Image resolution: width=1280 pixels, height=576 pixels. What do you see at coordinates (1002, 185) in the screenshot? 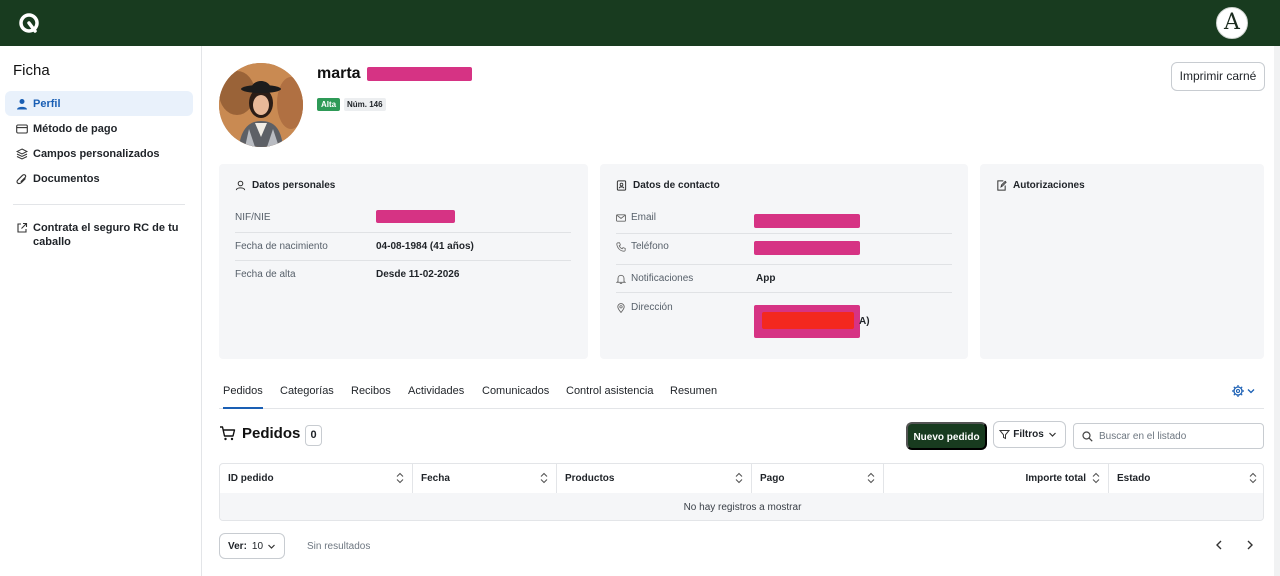
I see `edit-document-icon` at bounding box center [1002, 185].